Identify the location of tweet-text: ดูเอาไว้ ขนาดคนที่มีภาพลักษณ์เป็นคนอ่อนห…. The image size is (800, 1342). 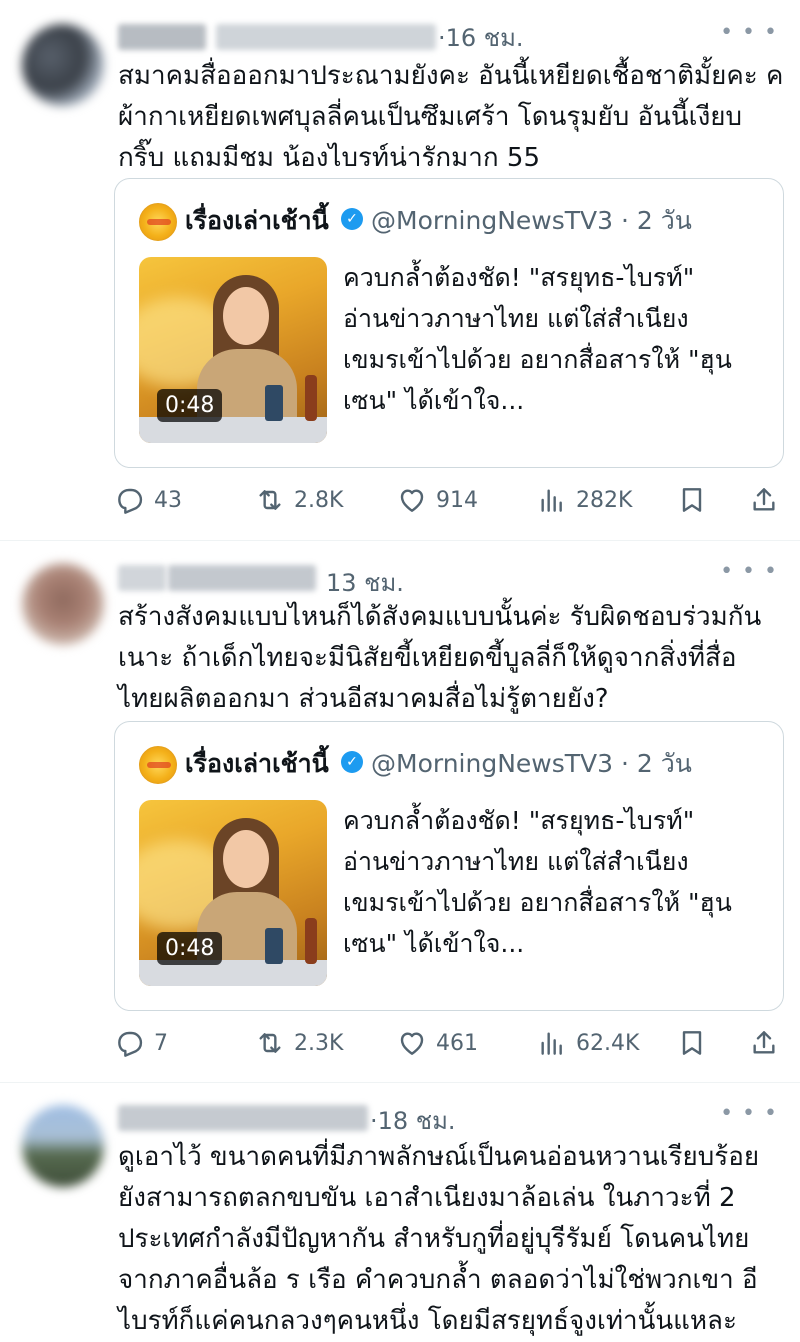
(439, 1239).